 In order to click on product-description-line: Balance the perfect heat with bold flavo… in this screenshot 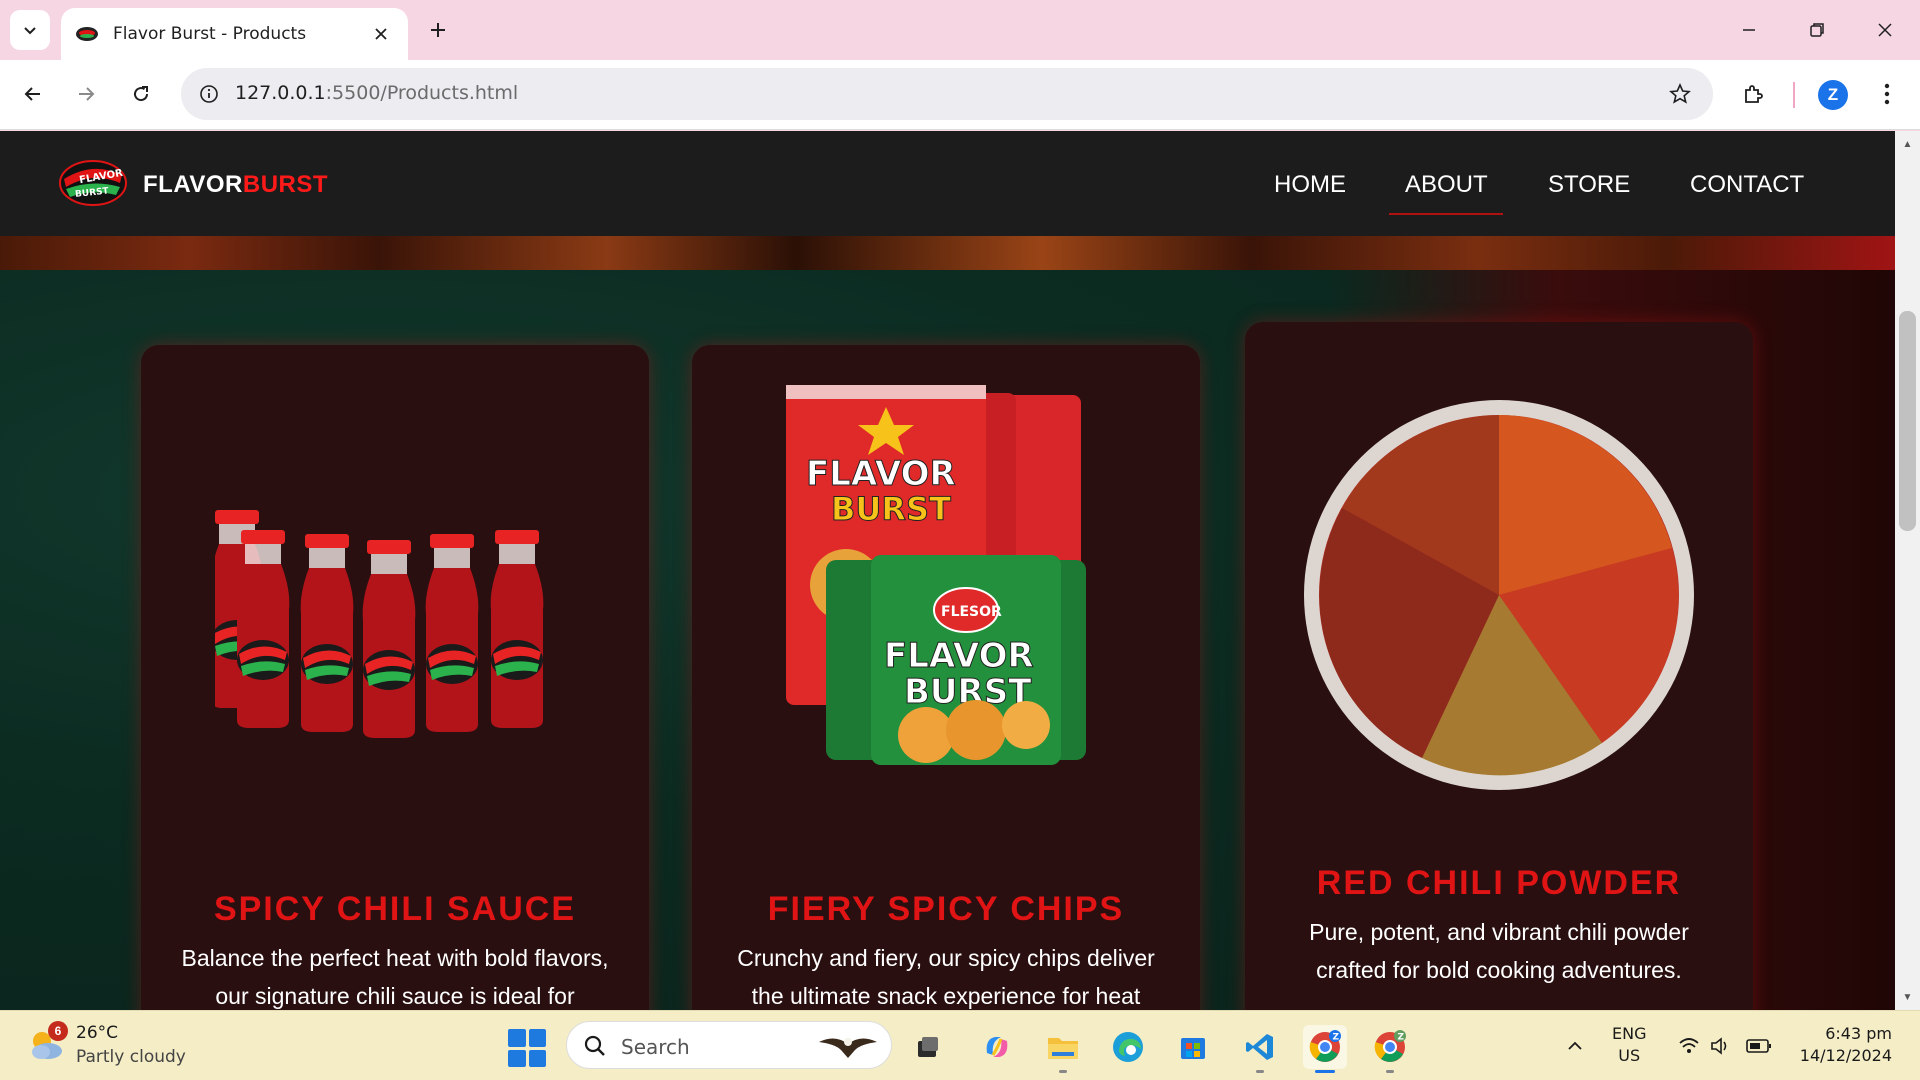, I will do `click(395, 958)`.